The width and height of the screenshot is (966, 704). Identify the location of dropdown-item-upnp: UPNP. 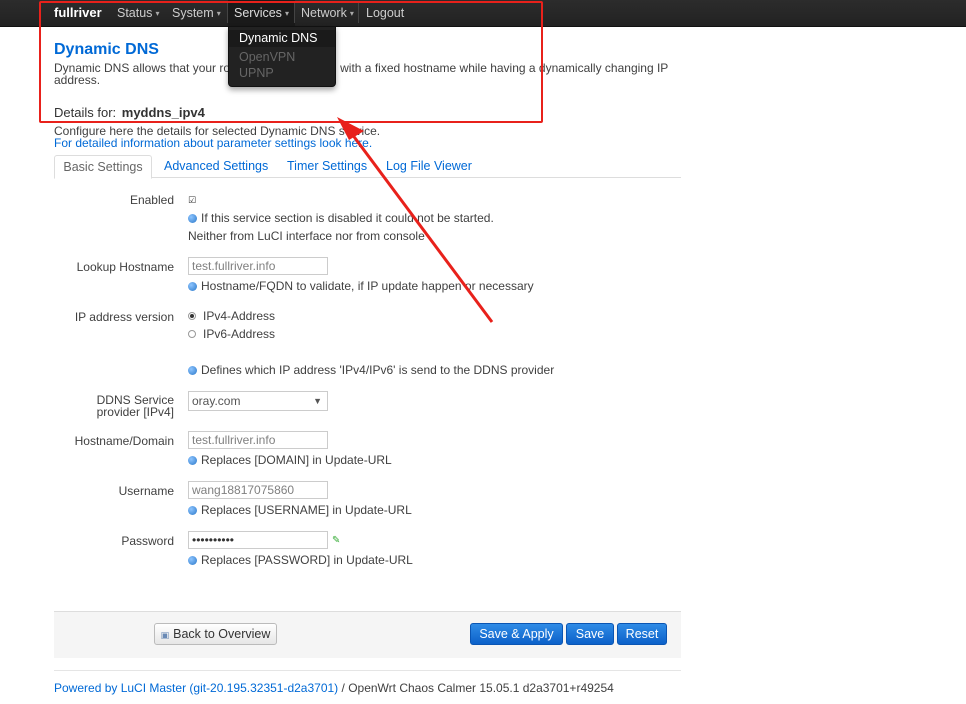
(256, 73).